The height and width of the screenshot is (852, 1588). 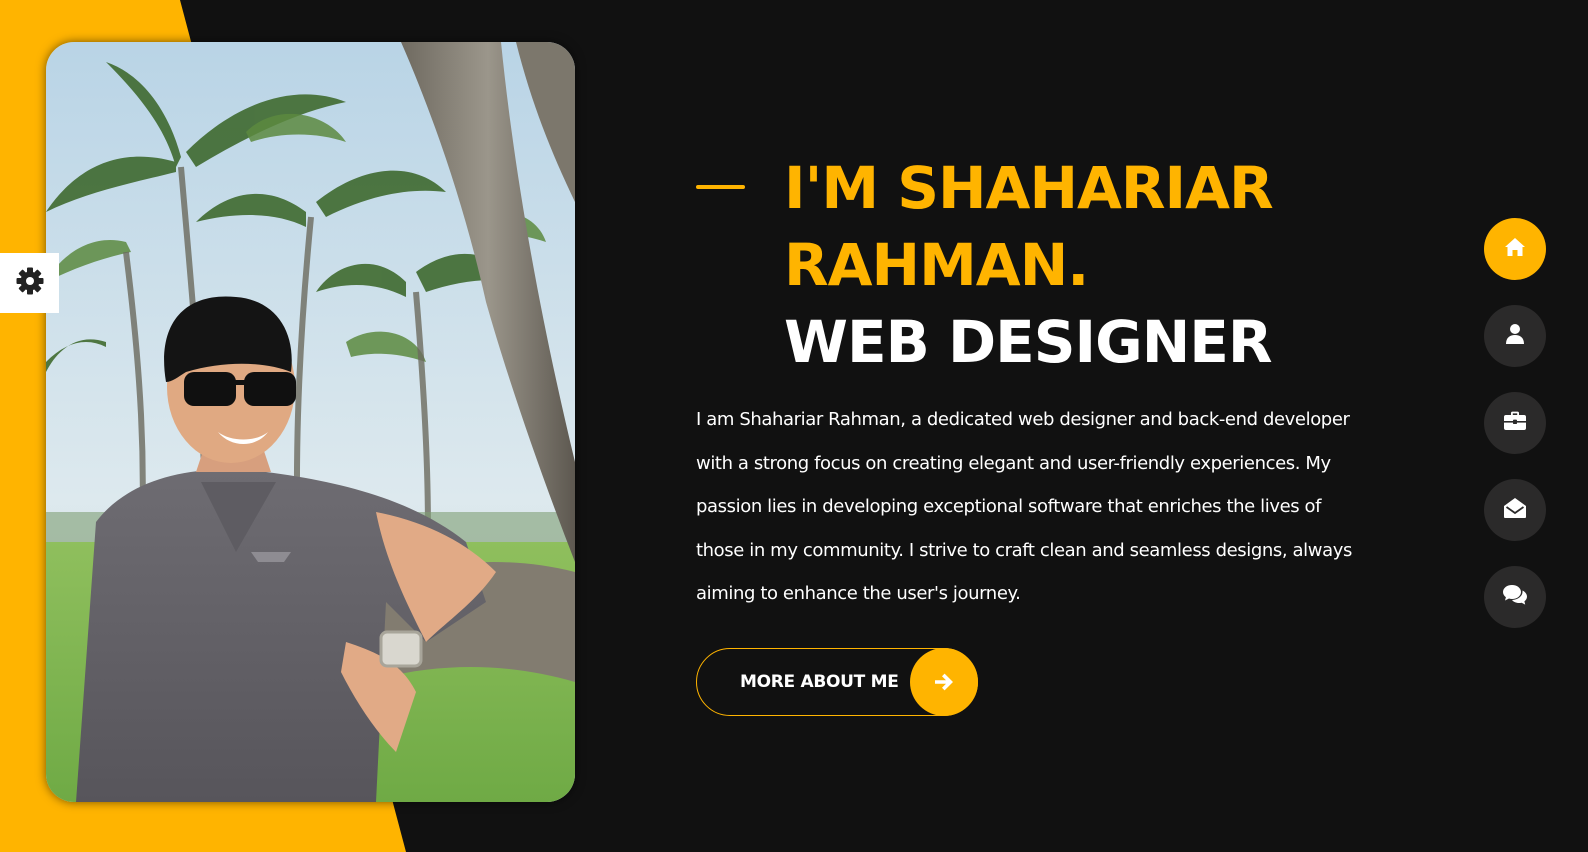 I want to click on nav-blog-button, so click(x=1515, y=597).